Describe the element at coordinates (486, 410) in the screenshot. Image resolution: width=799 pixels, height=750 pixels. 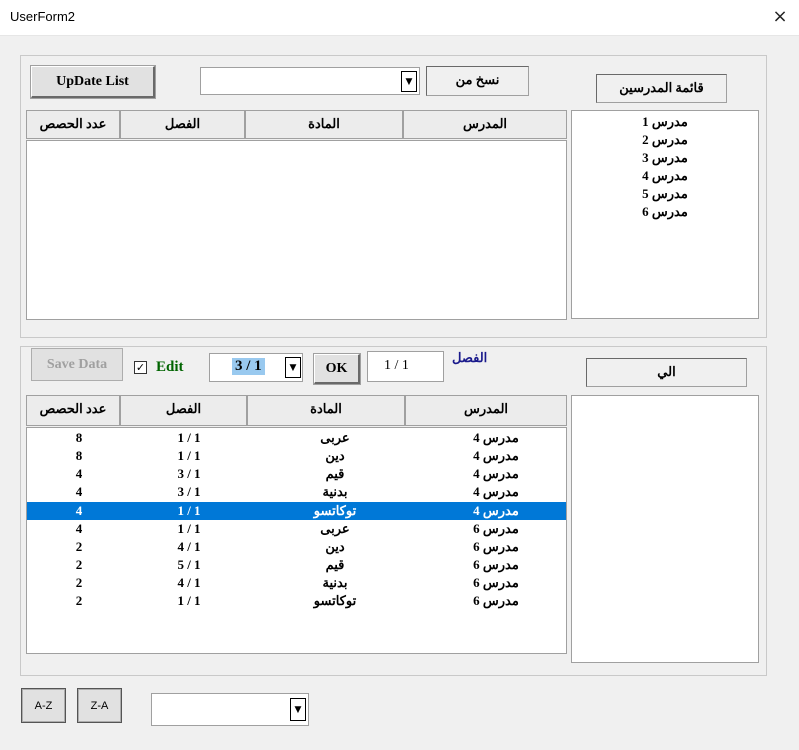
I see `bottom-header-teacher: المدرس` at that location.